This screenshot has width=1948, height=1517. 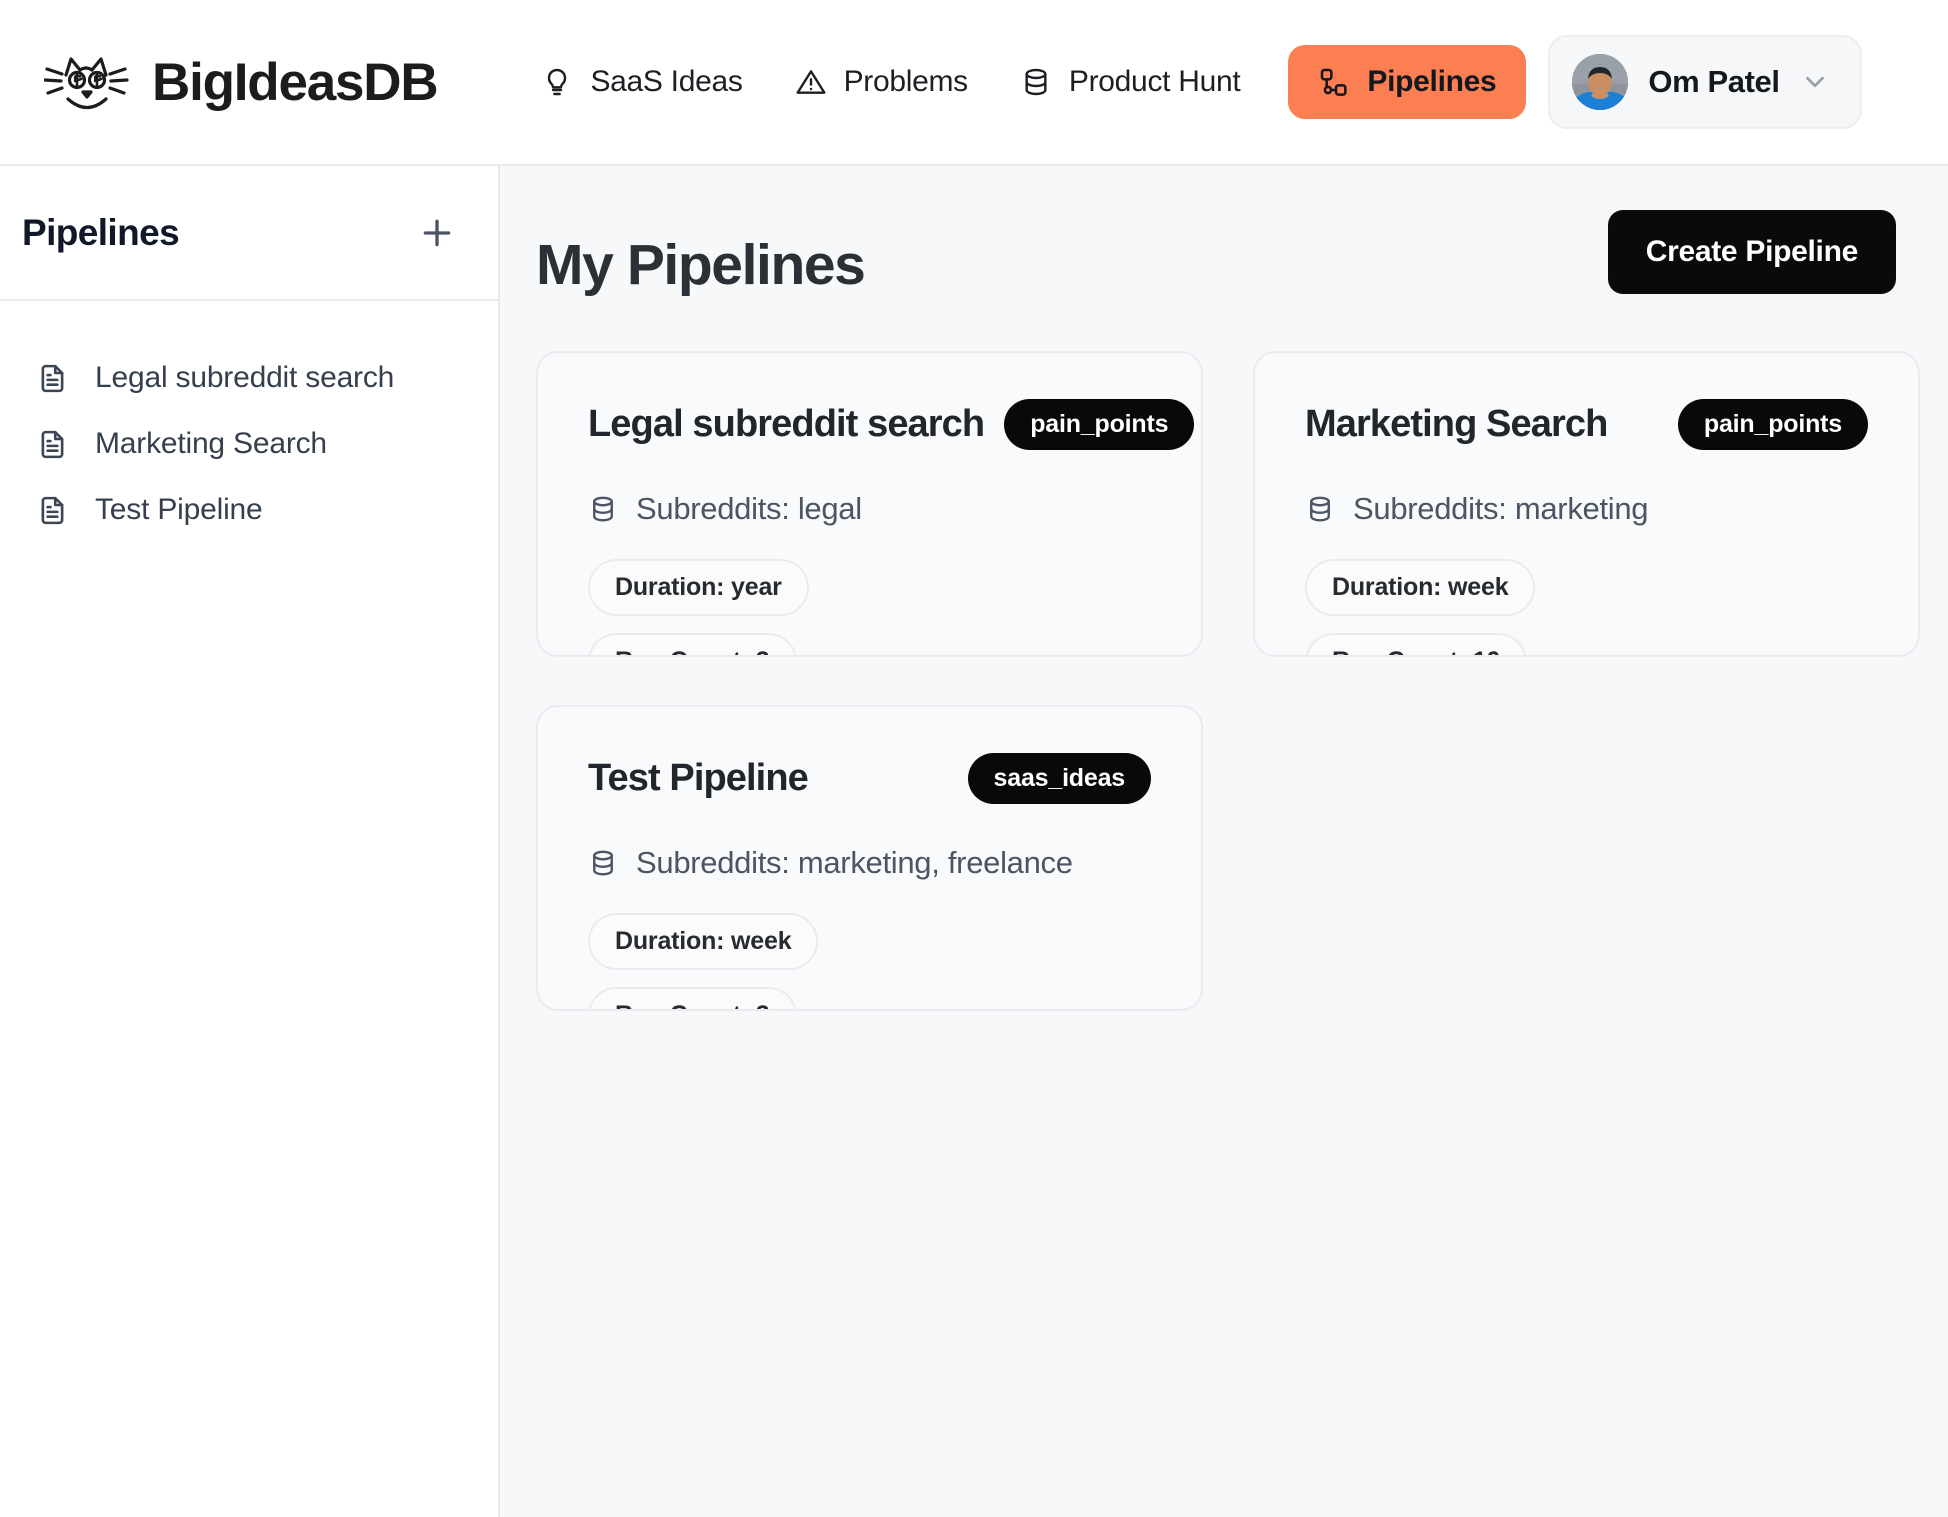 What do you see at coordinates (698, 778) in the screenshot?
I see `pipeline-card-title: Test Pipeline` at bounding box center [698, 778].